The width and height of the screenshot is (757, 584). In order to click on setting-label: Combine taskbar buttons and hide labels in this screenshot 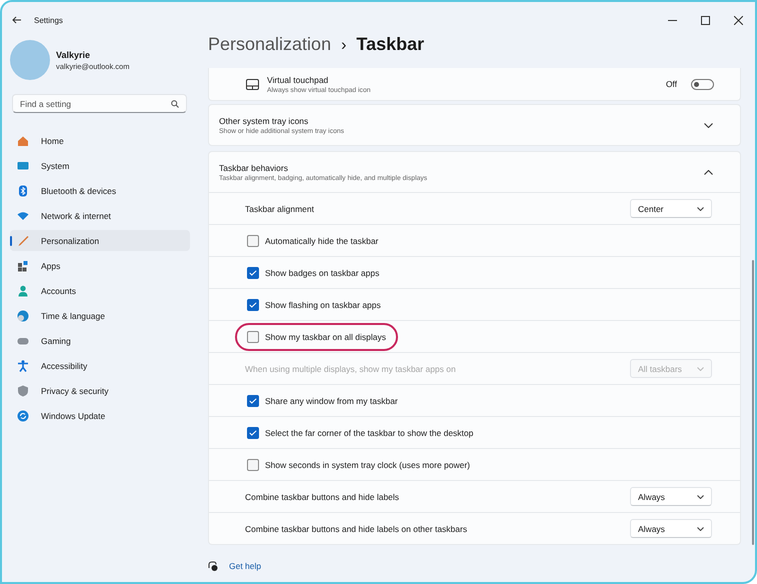, I will do `click(322, 497)`.